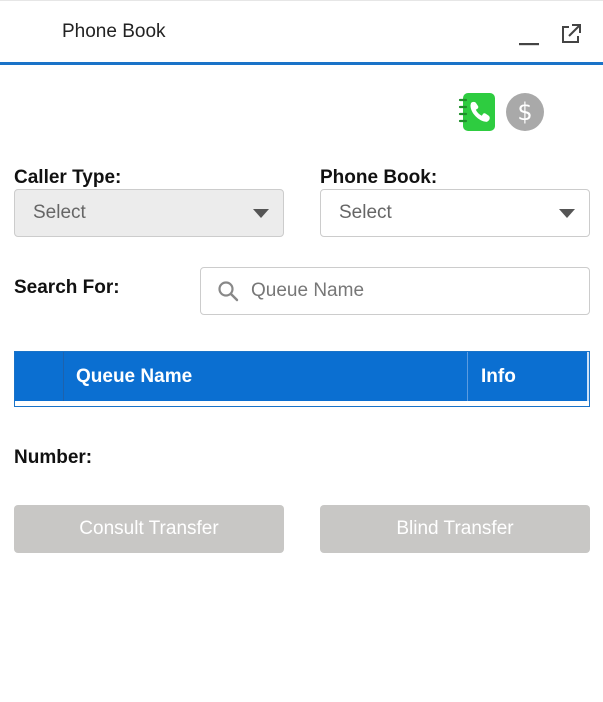 The width and height of the screenshot is (603, 702). What do you see at coordinates (529, 37) in the screenshot?
I see `minimize-icon` at bounding box center [529, 37].